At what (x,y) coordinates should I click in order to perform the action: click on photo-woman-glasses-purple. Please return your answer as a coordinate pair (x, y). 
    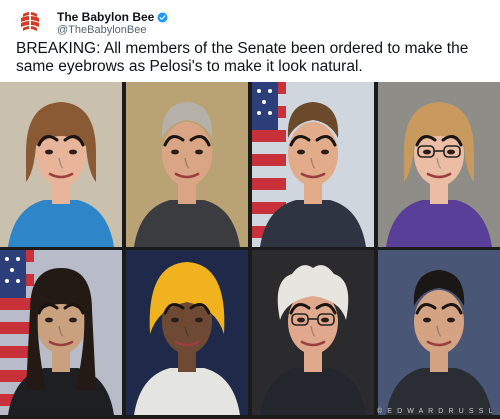
    Looking at the image, I should click on (439, 164).